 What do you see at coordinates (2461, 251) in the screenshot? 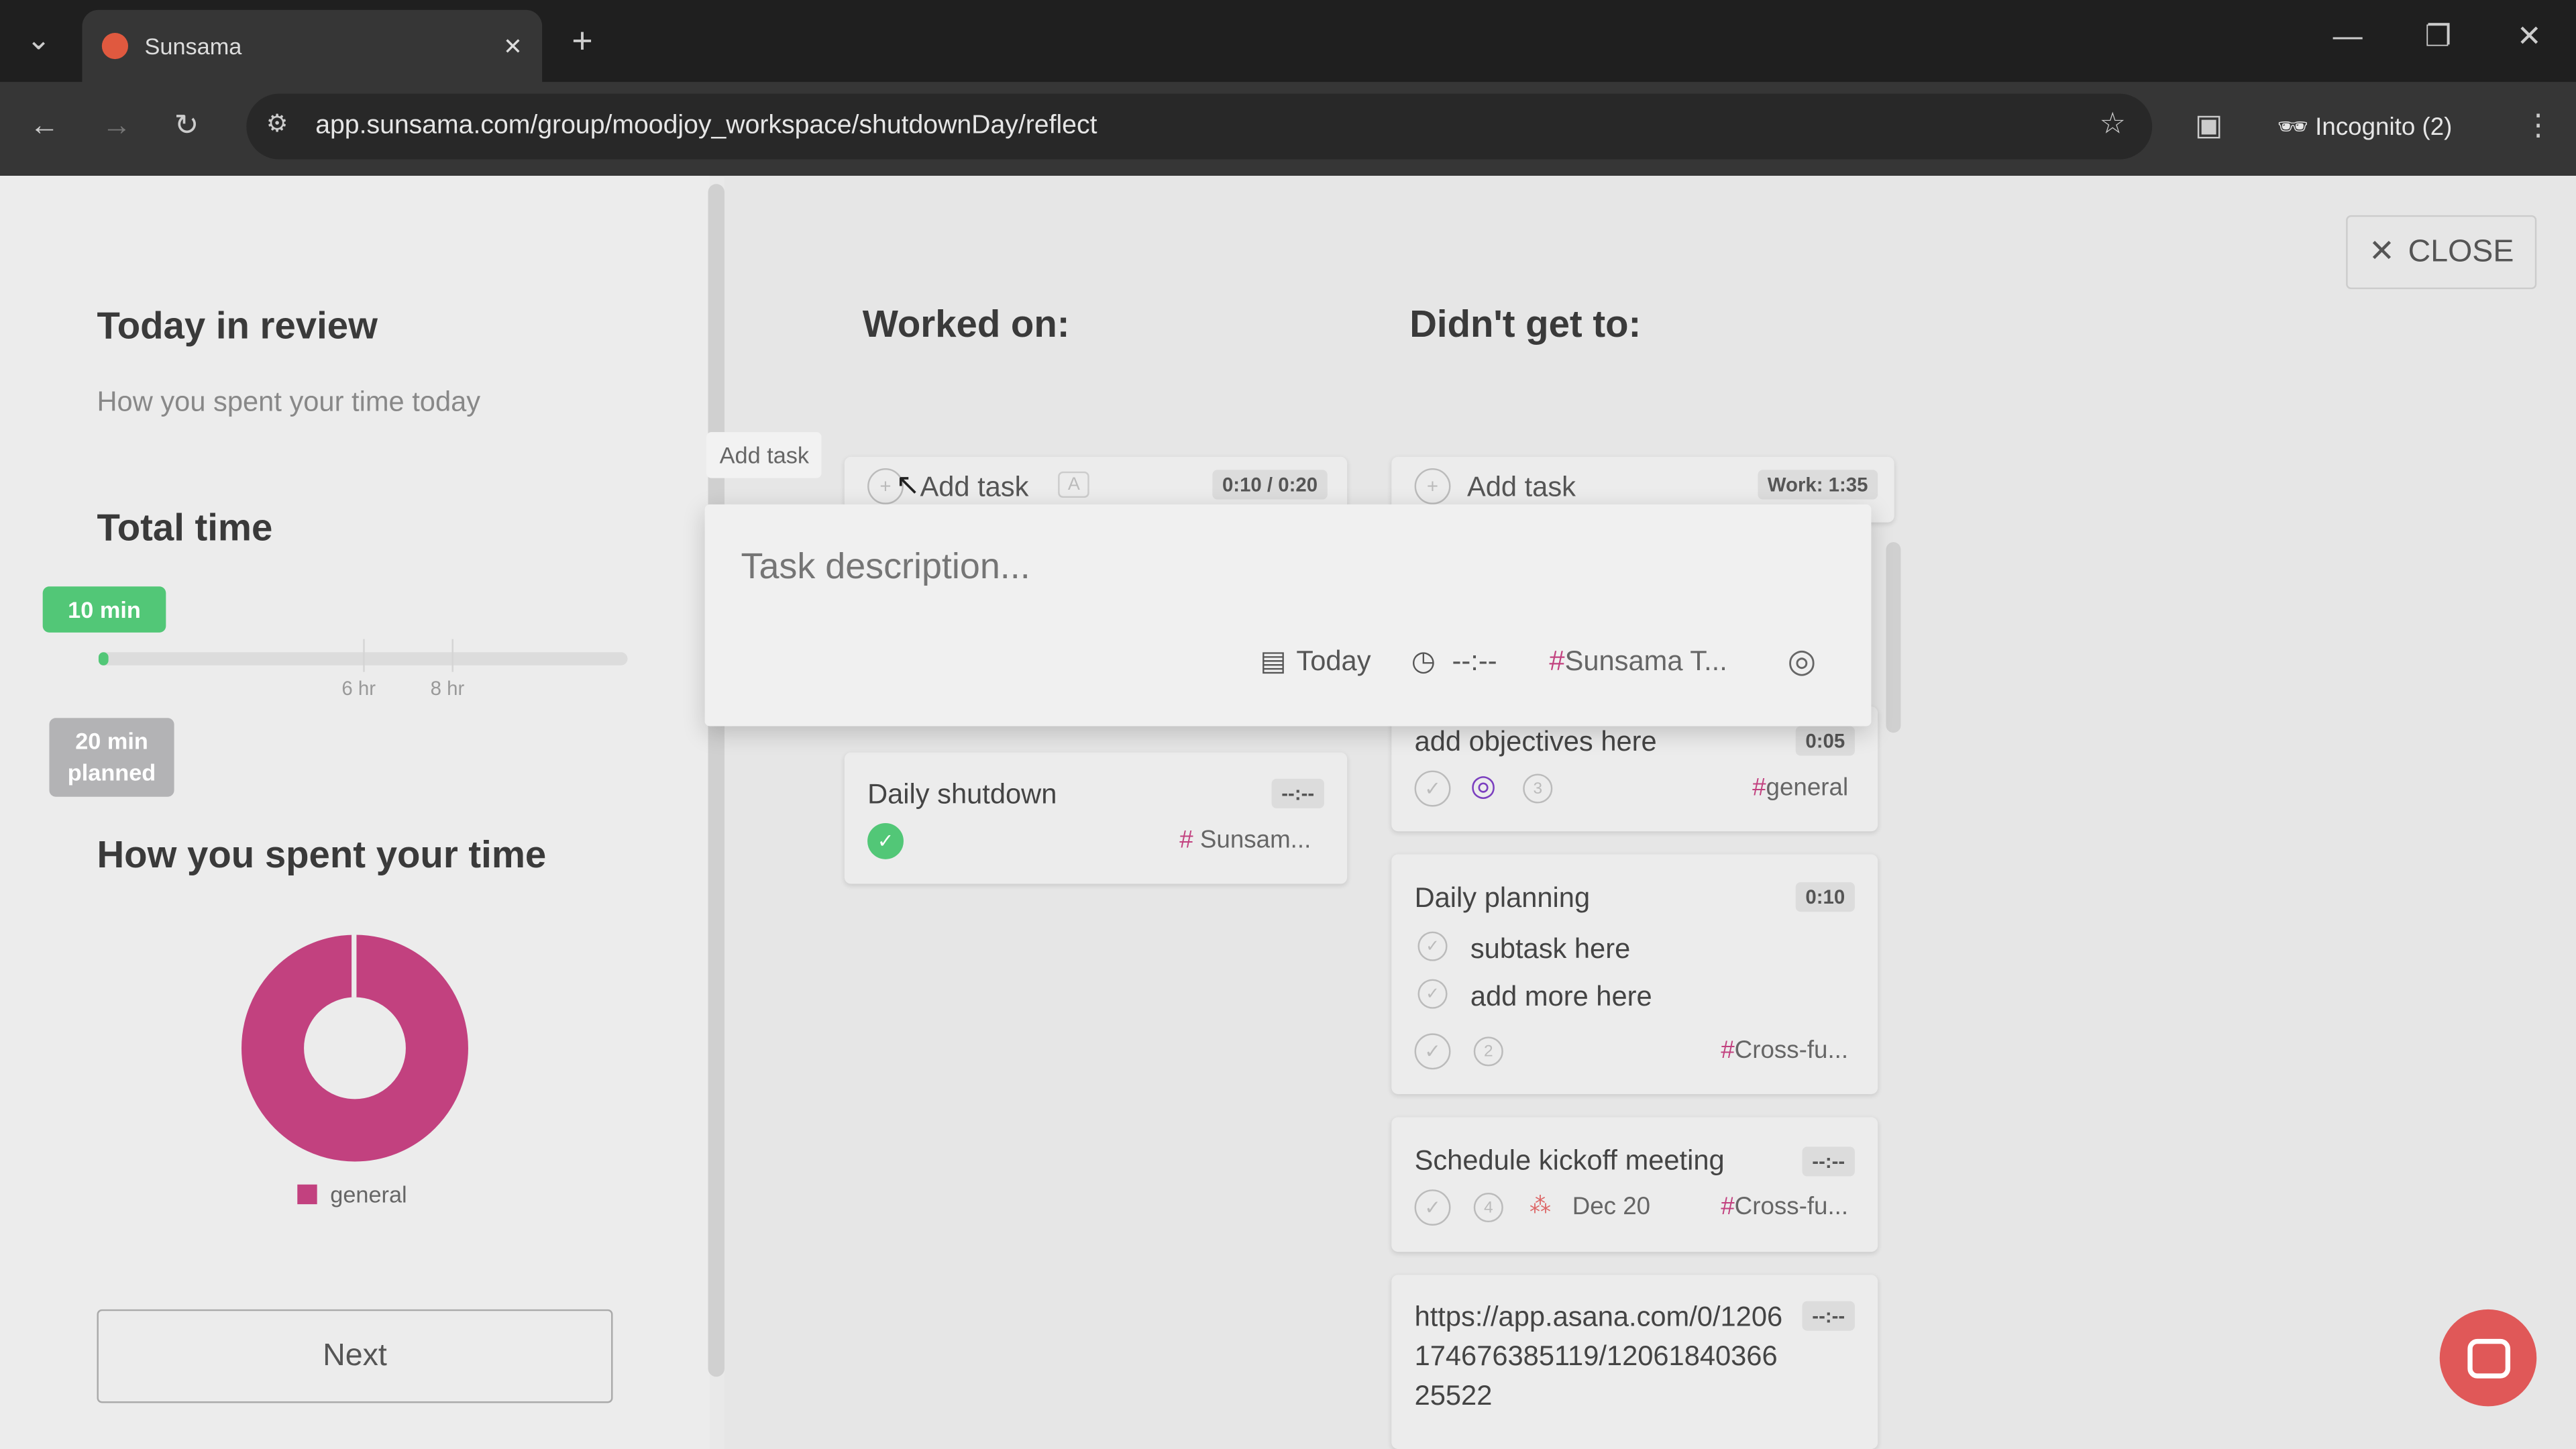
I see `close-label: CLOSE` at bounding box center [2461, 251].